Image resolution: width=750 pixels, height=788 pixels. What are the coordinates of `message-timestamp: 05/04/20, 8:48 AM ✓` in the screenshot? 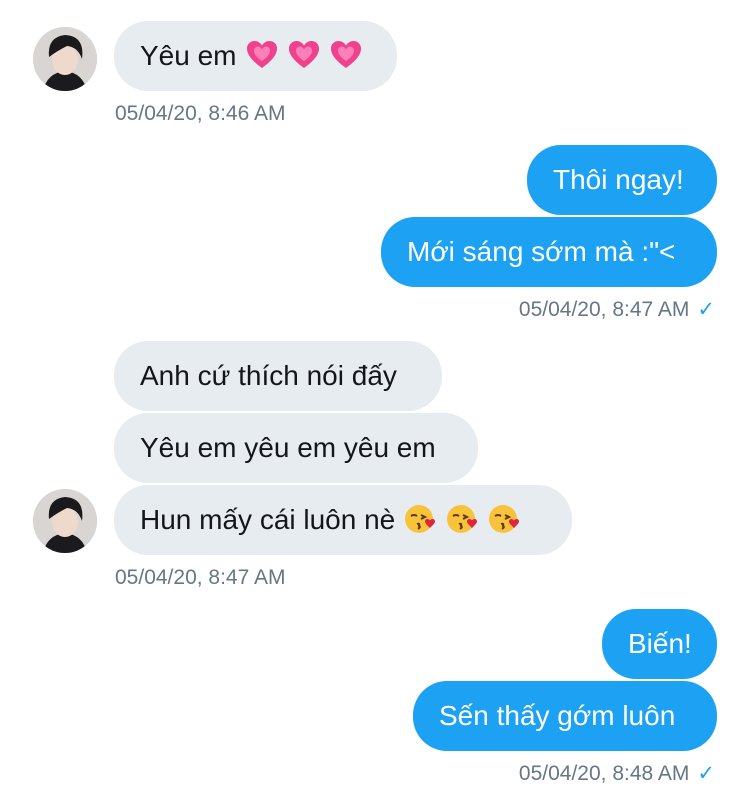 It's located at (617, 774).